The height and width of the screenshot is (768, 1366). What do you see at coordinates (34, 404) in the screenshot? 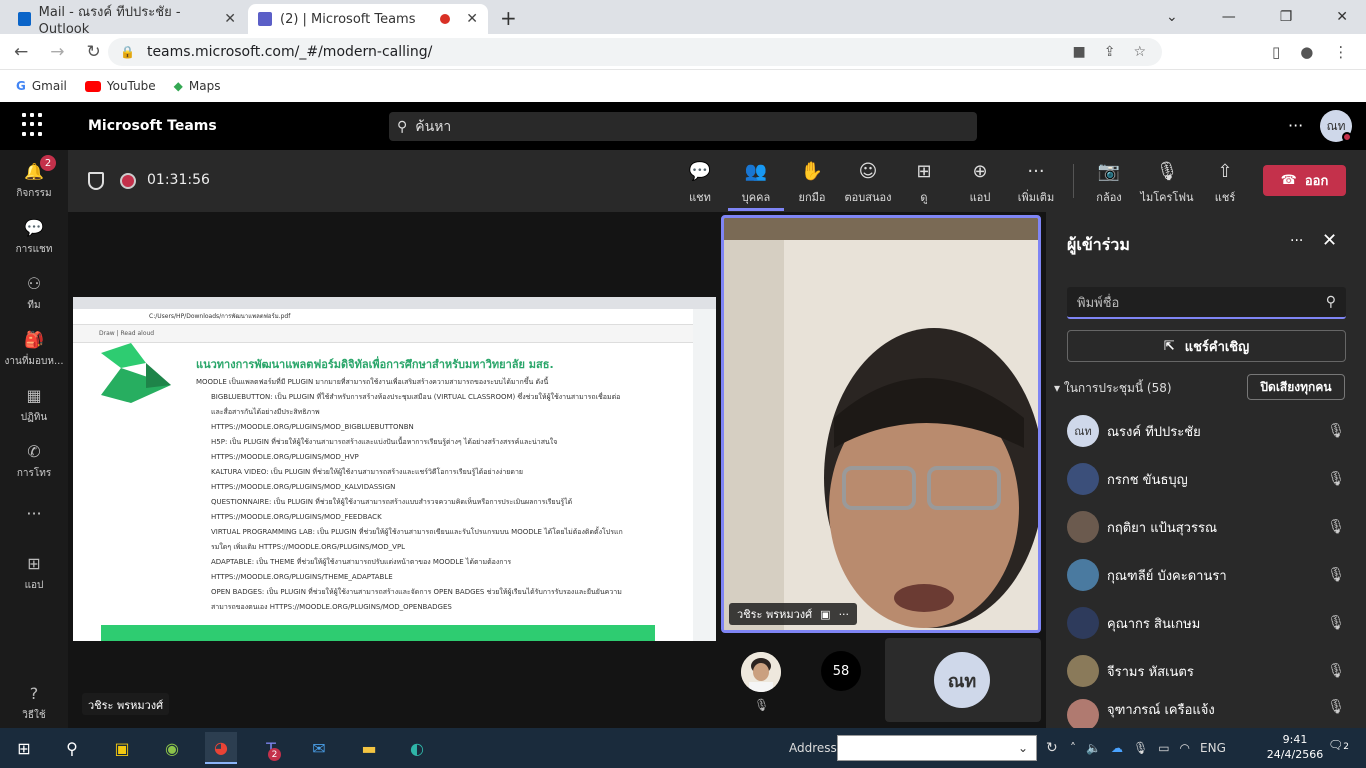
I see `rail-calendar: ▦ ปฏิทิน` at bounding box center [34, 404].